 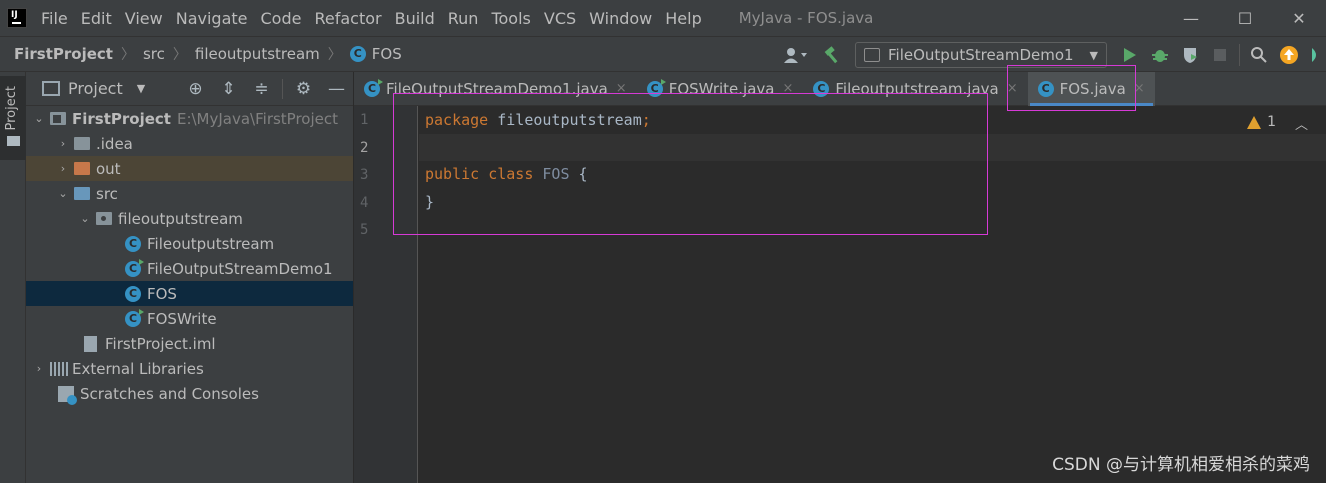 What do you see at coordinates (240, 268) in the screenshot?
I see `tree-item-label: FileOutputStreamDemo1` at bounding box center [240, 268].